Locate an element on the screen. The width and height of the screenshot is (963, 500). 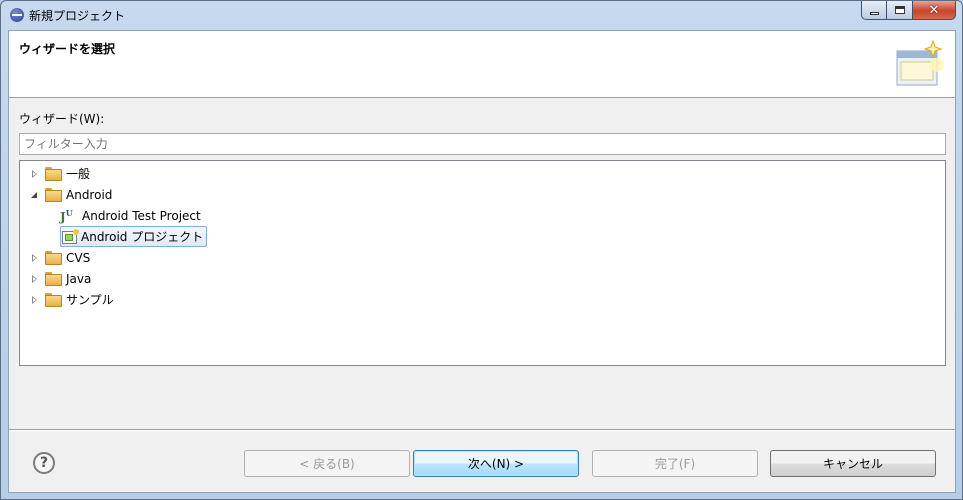
tree-item-label: 一般 is located at coordinates (78, 174).